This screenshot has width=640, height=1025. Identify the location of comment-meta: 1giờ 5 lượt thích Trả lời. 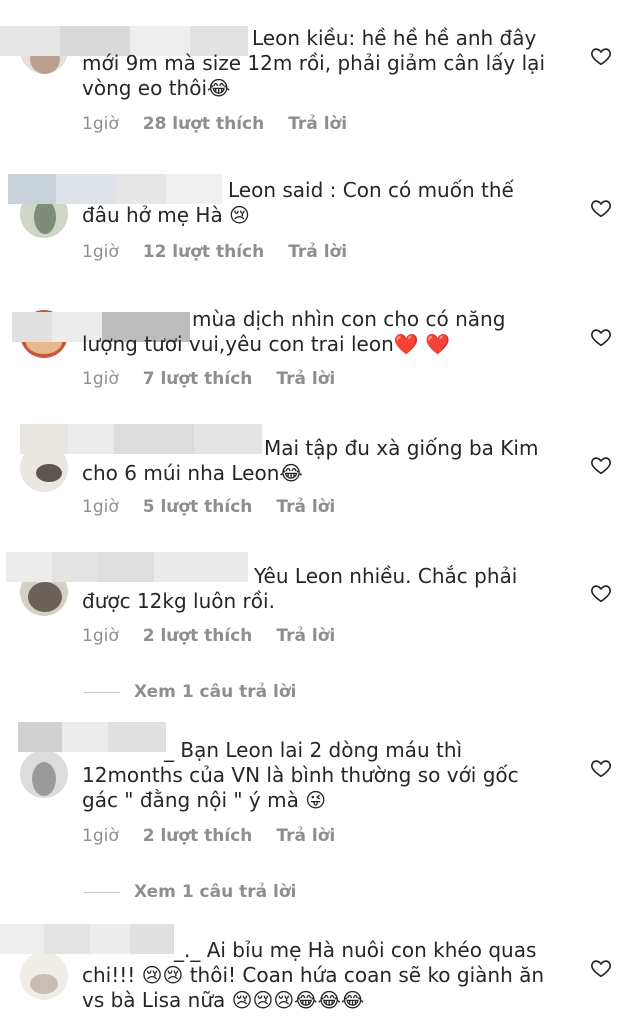
(208, 507).